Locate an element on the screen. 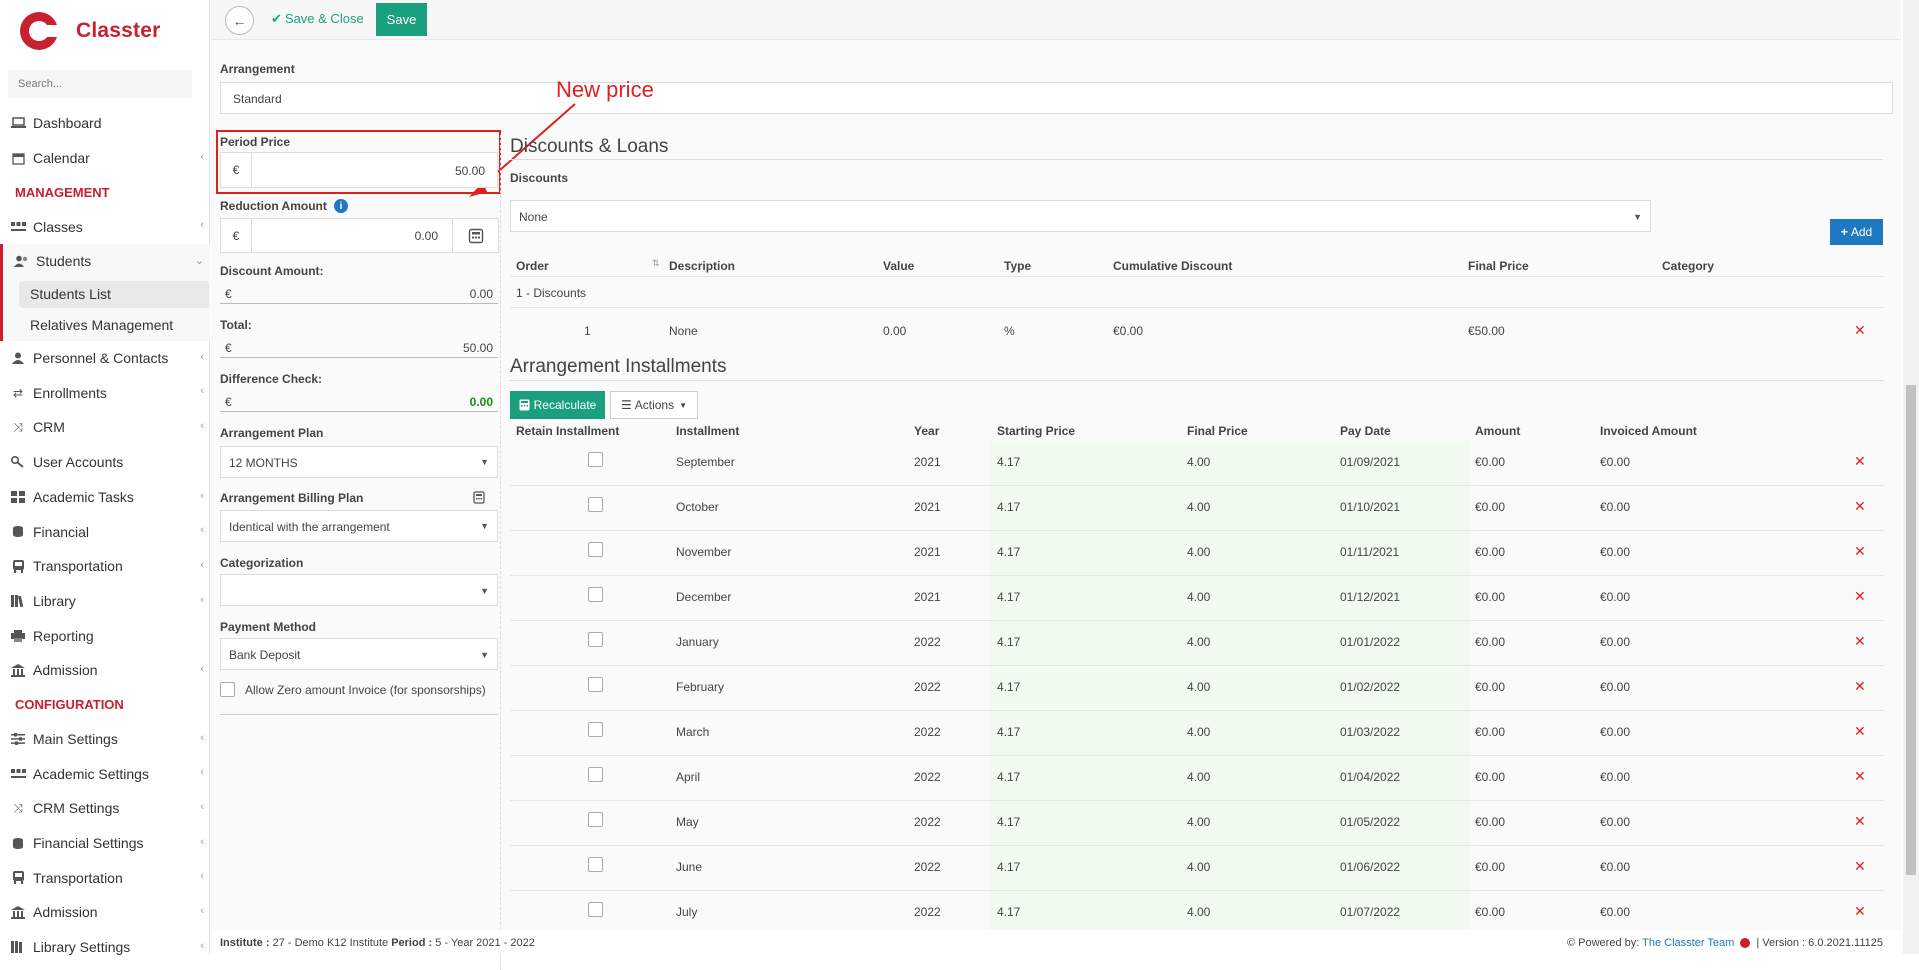  info-icon: i is located at coordinates (341, 206).